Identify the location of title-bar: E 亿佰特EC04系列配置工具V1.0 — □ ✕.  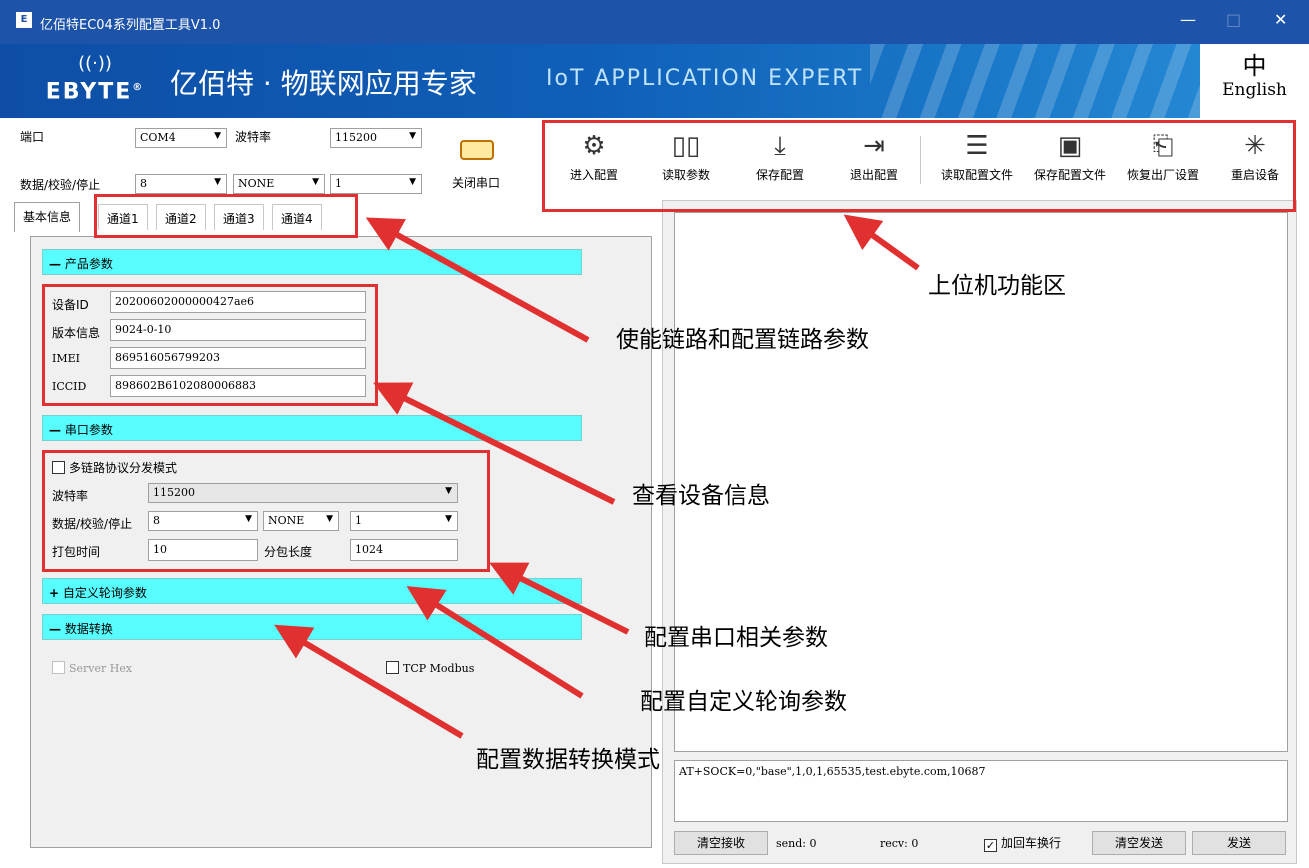
(654, 22).